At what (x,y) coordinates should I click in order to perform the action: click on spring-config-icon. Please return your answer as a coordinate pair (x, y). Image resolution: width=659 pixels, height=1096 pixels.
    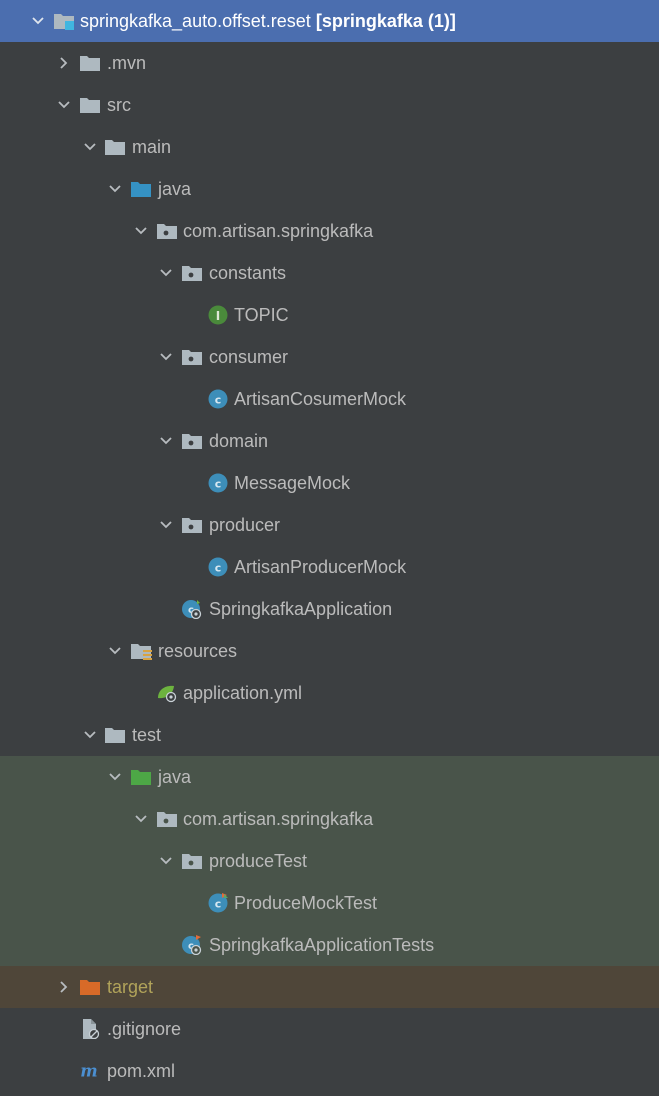
    Looking at the image, I should click on (167, 694).